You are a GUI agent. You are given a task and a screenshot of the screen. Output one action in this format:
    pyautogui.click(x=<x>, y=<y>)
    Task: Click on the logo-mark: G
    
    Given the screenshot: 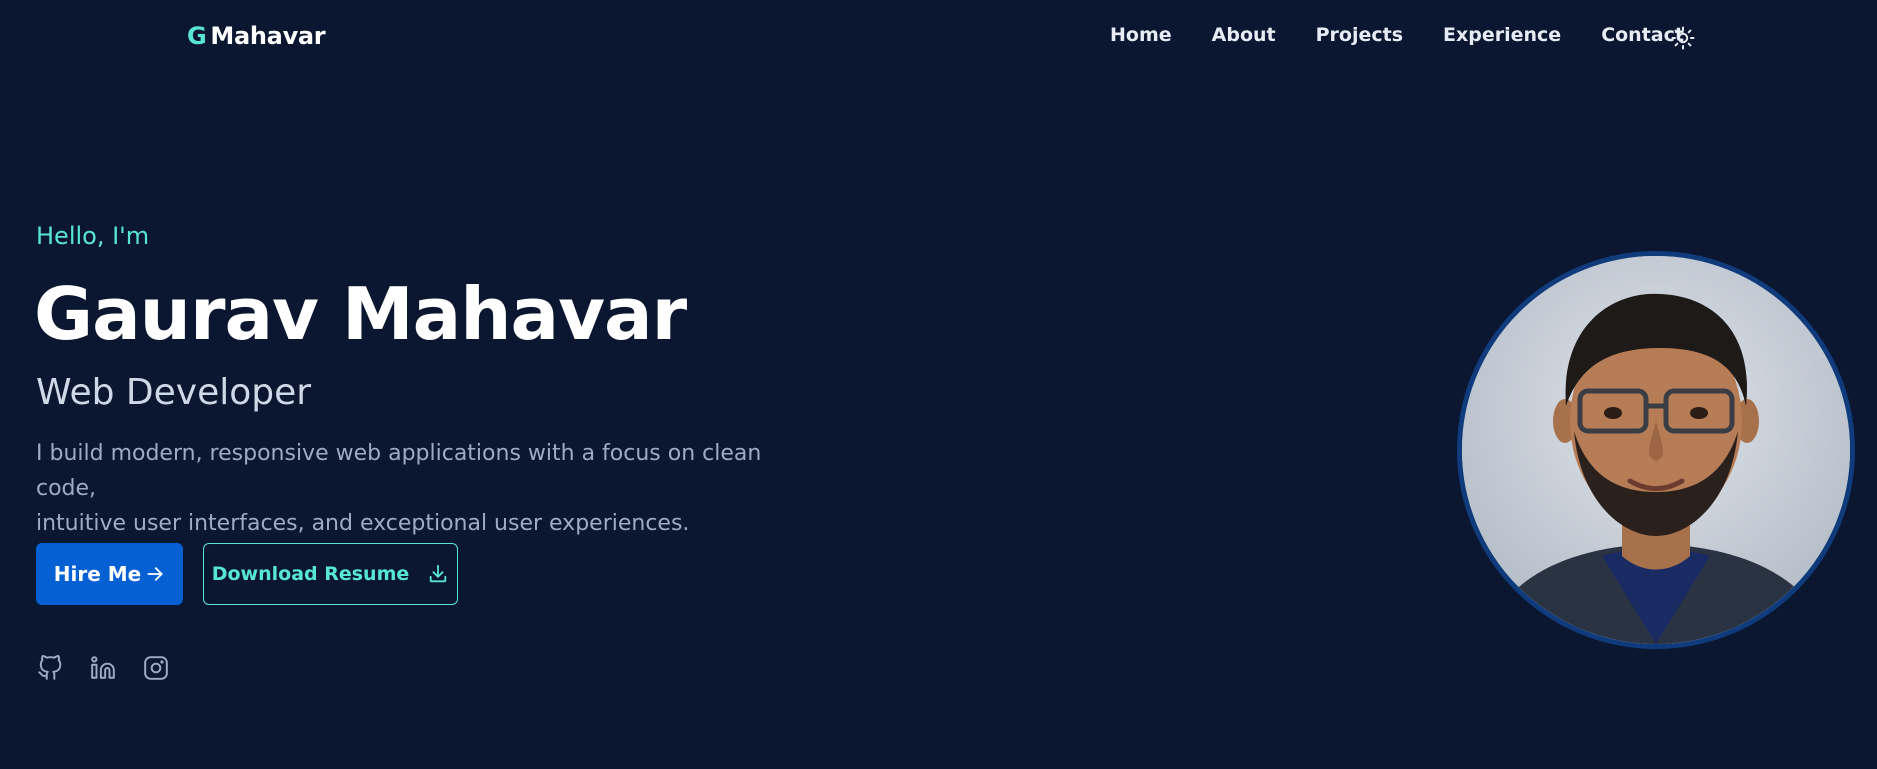 What is the action you would take?
    pyautogui.click(x=197, y=36)
    